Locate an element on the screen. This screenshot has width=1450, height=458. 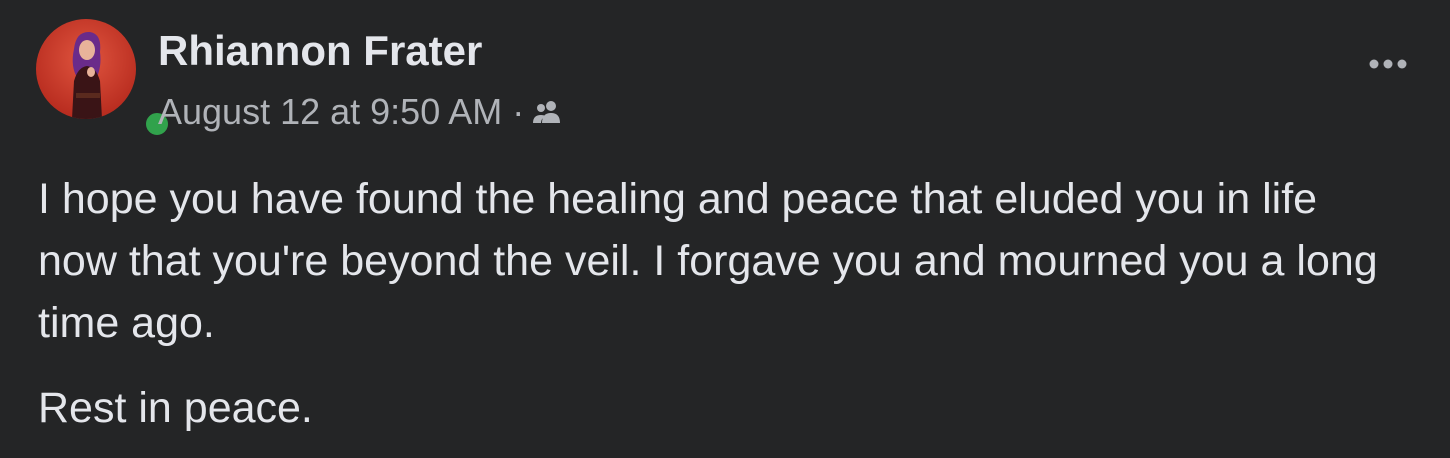
post-timestamp: August 12 at 9:50 AM is located at coordinates (330, 112).